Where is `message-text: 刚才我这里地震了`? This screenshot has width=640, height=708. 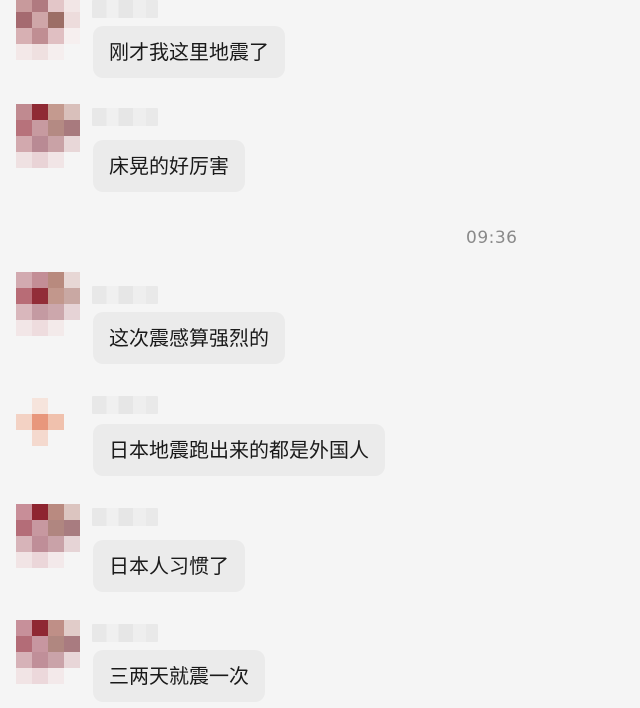
message-text: 刚才我这里地震了 is located at coordinates (189, 52).